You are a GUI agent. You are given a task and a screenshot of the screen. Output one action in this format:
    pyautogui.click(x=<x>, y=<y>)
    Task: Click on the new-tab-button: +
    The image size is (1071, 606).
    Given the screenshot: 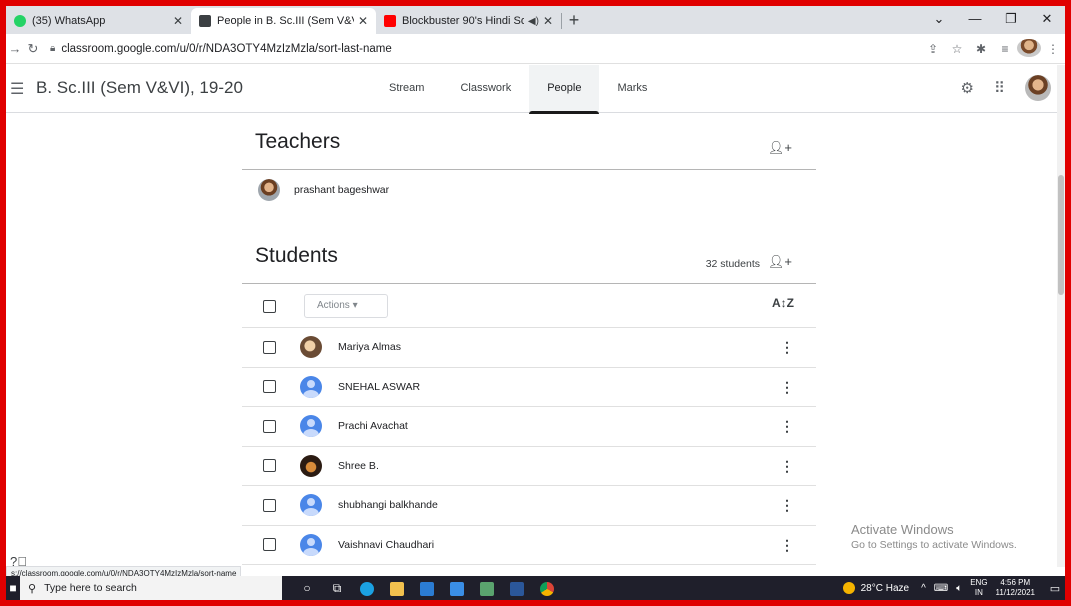 What is the action you would take?
    pyautogui.click(x=574, y=20)
    